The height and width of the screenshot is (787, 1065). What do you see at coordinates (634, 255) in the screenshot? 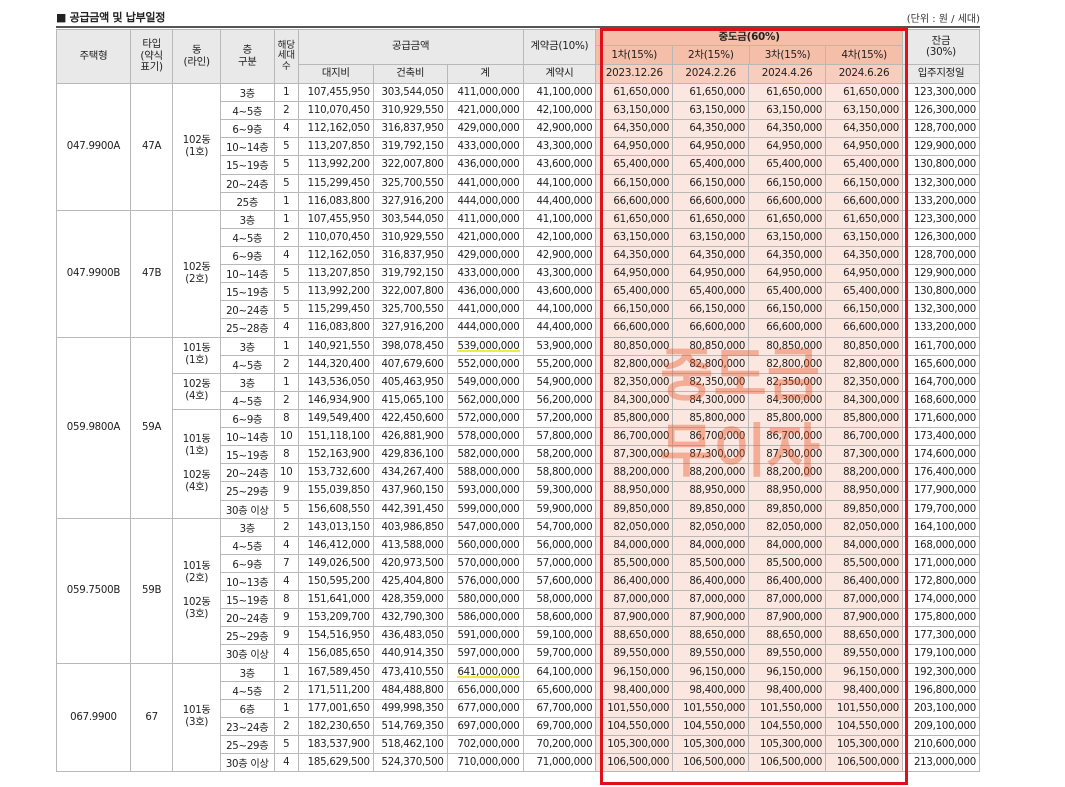
I see `cell-mid-1: 64,350,000` at bounding box center [634, 255].